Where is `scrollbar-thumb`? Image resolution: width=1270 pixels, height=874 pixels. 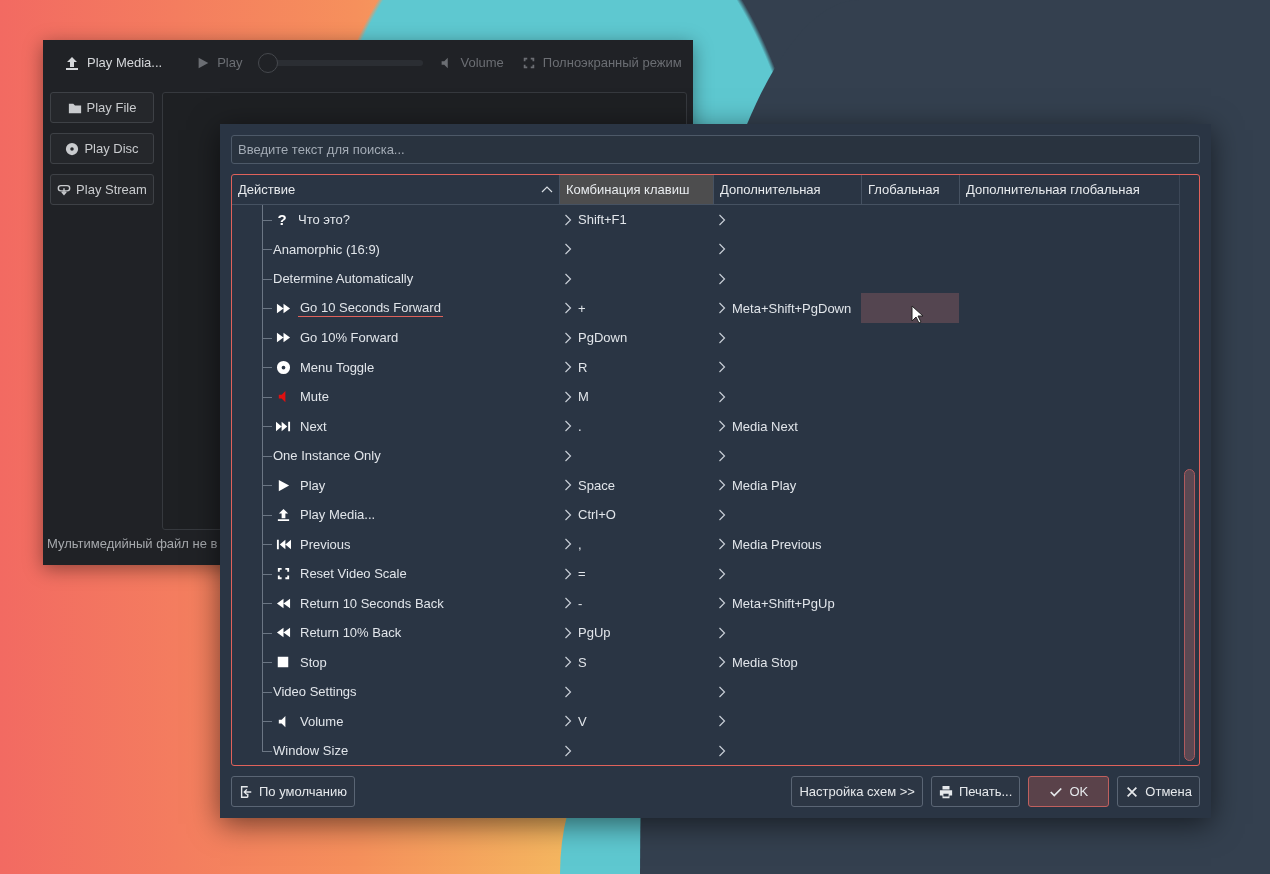
scrollbar-thumb is located at coordinates (1189, 615).